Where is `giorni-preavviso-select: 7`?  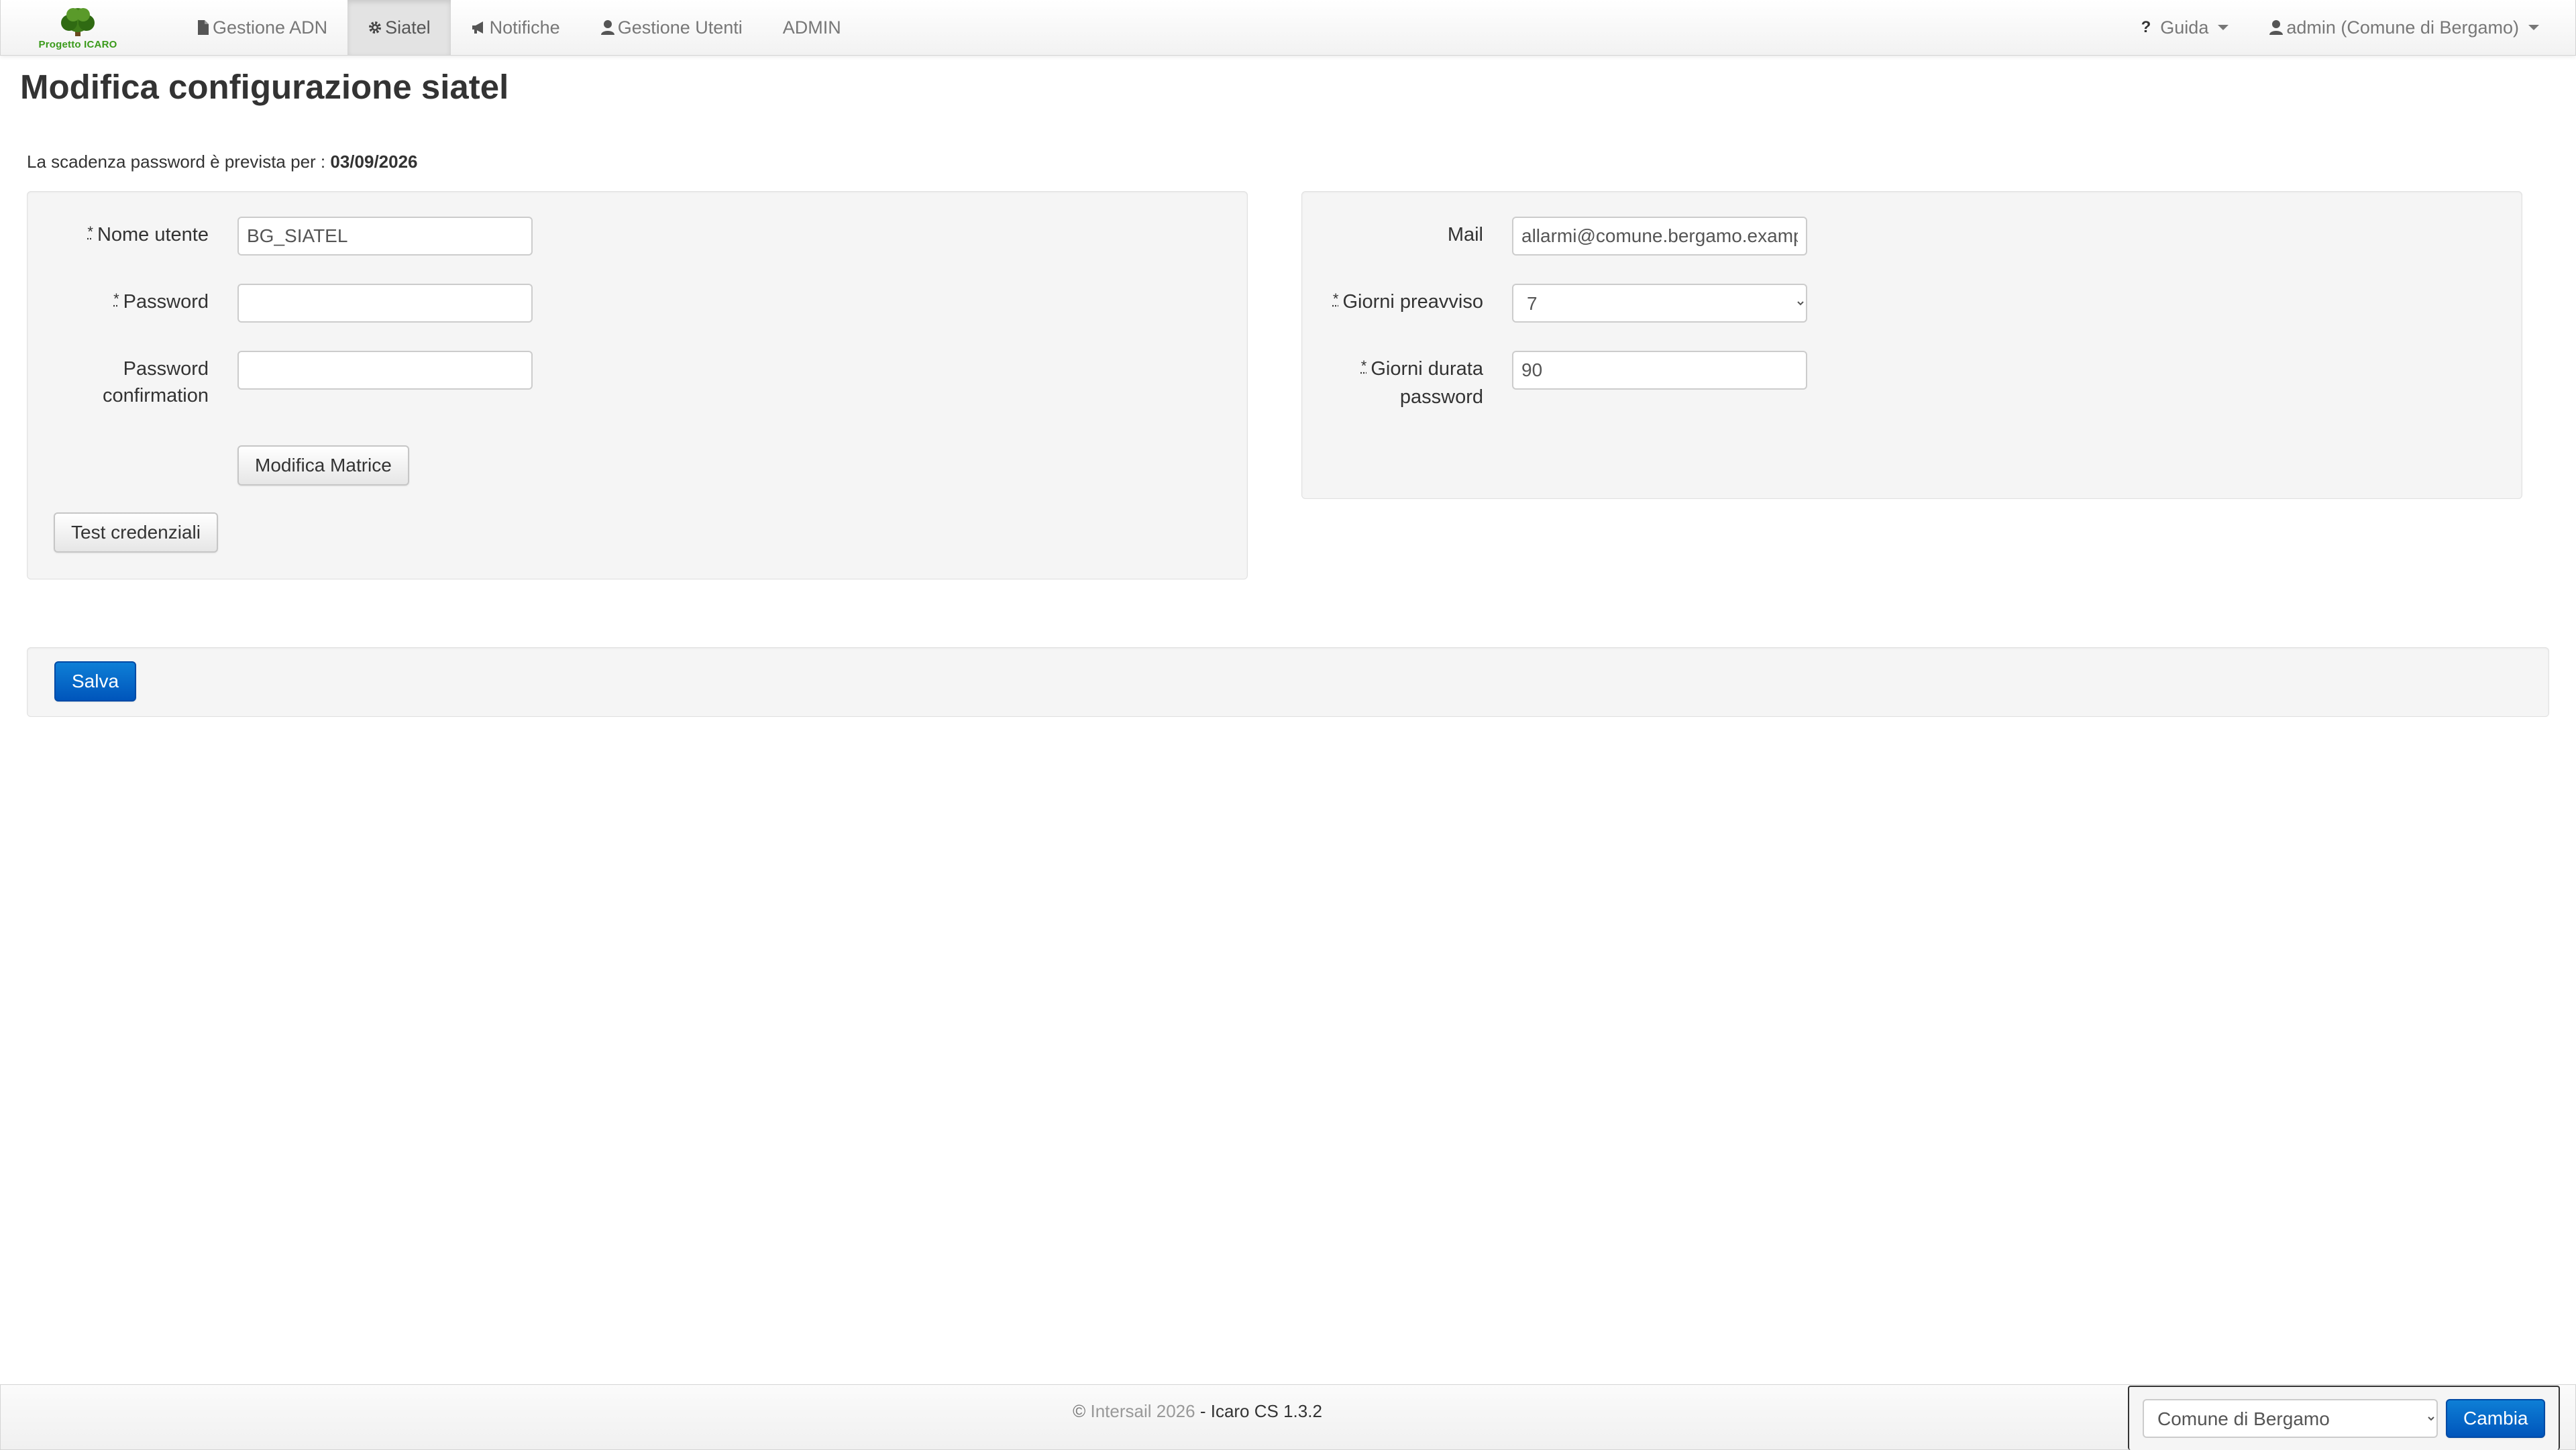
giorni-preavviso-select: 7 is located at coordinates (1659, 303).